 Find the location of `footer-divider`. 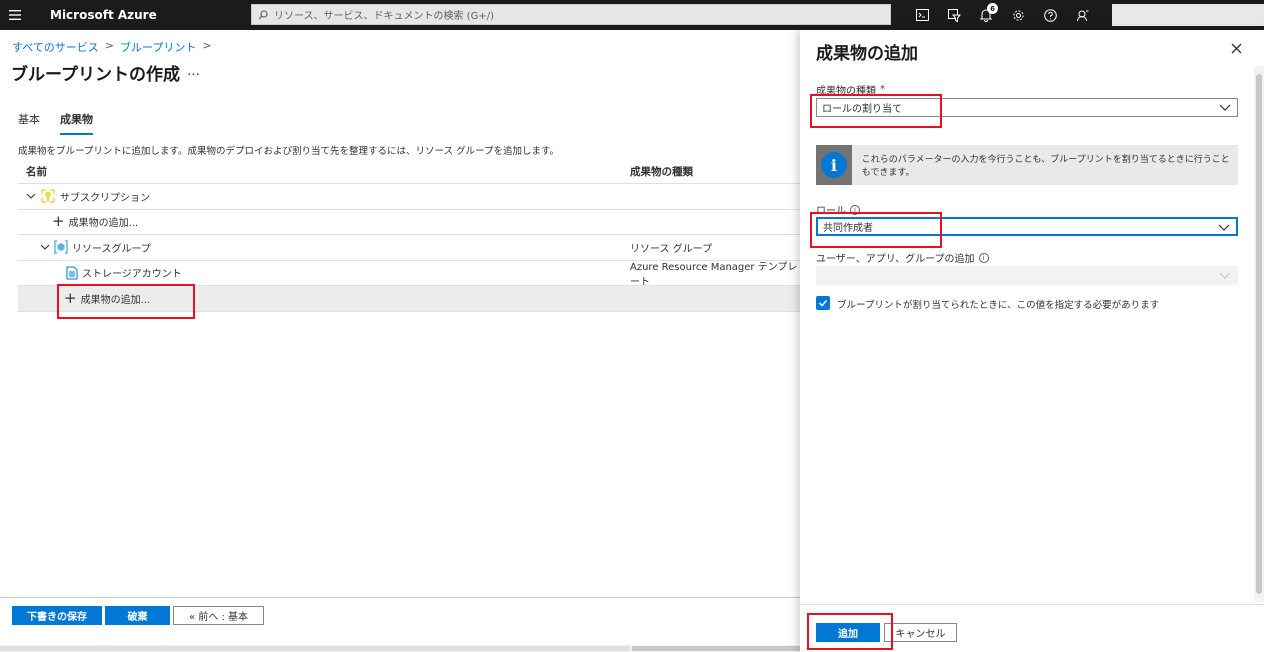

footer-divider is located at coordinates (400, 597).